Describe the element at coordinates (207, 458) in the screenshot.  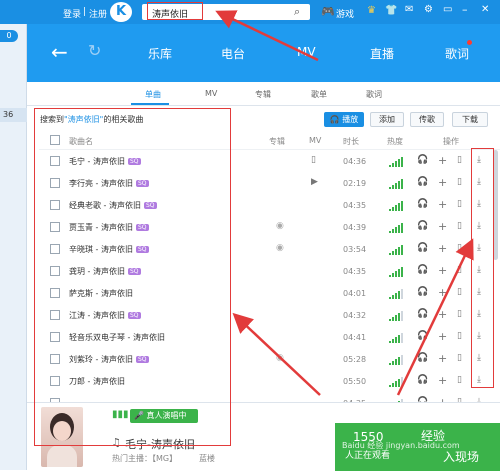
I see `hot-anchor-name: 蓝楼` at that location.